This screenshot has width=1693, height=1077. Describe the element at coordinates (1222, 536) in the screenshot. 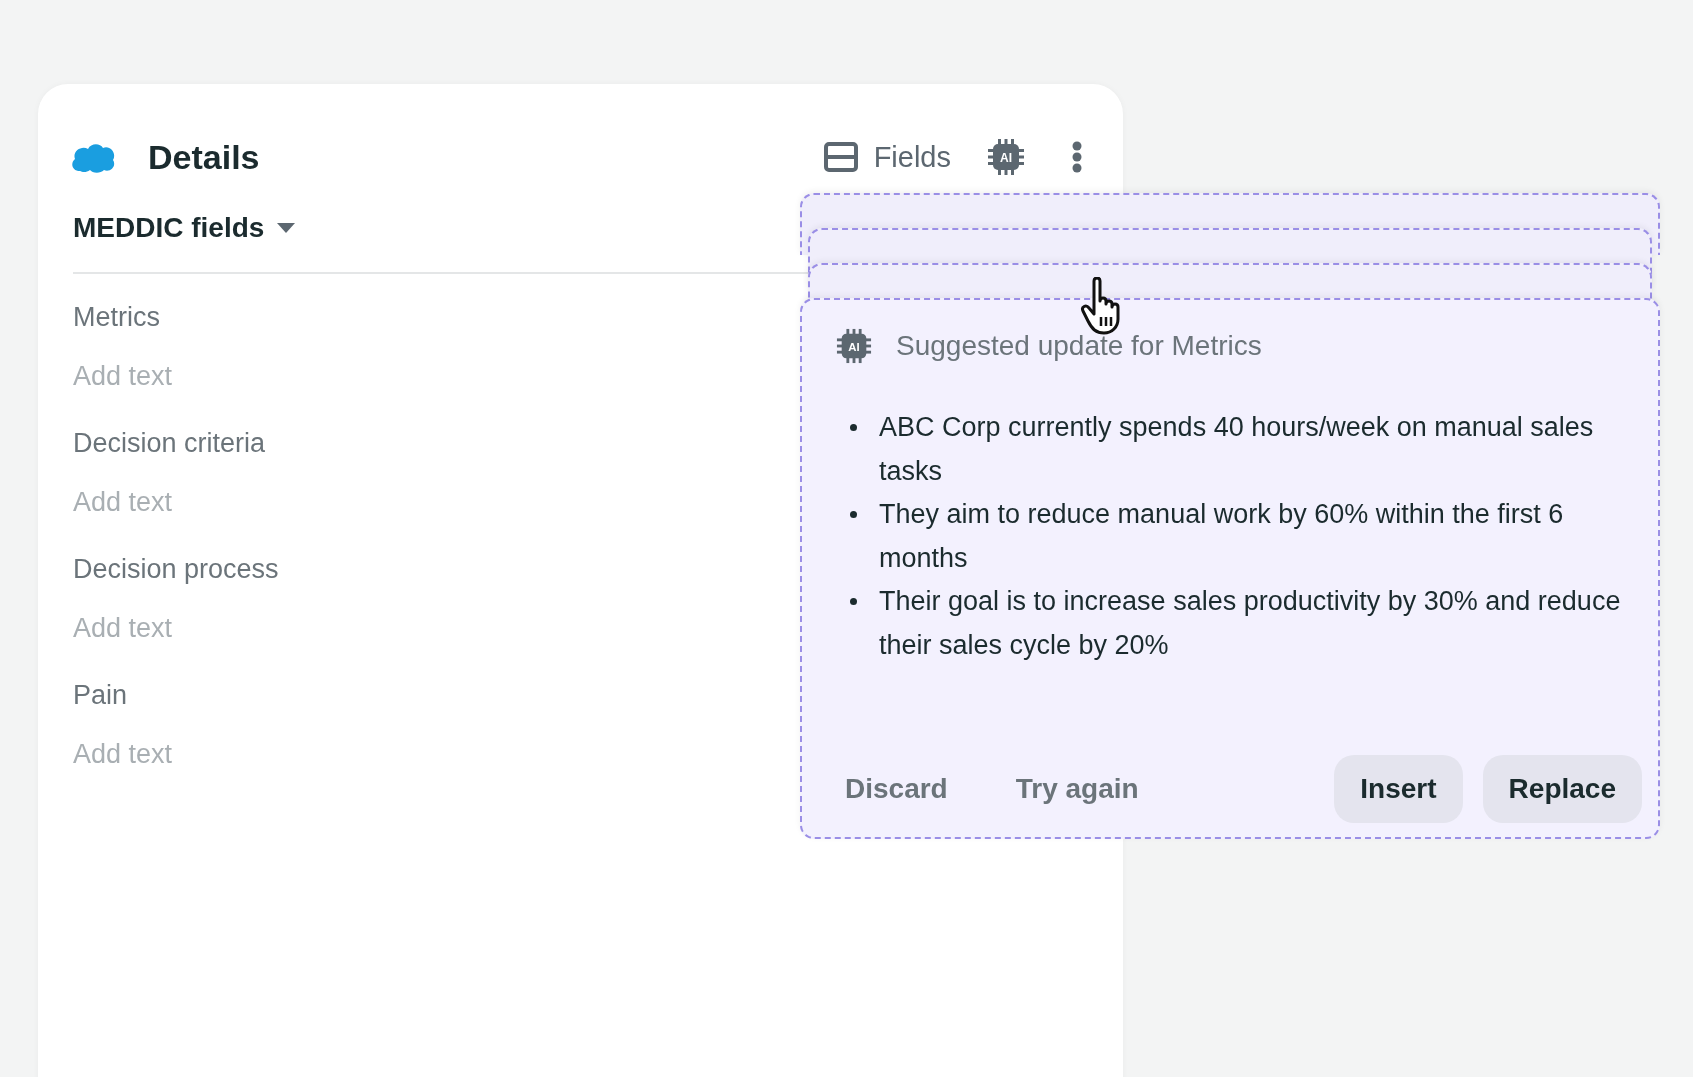

I see `suggestion-text: They aim to reduce manual work by 60% within the first 6 months` at that location.